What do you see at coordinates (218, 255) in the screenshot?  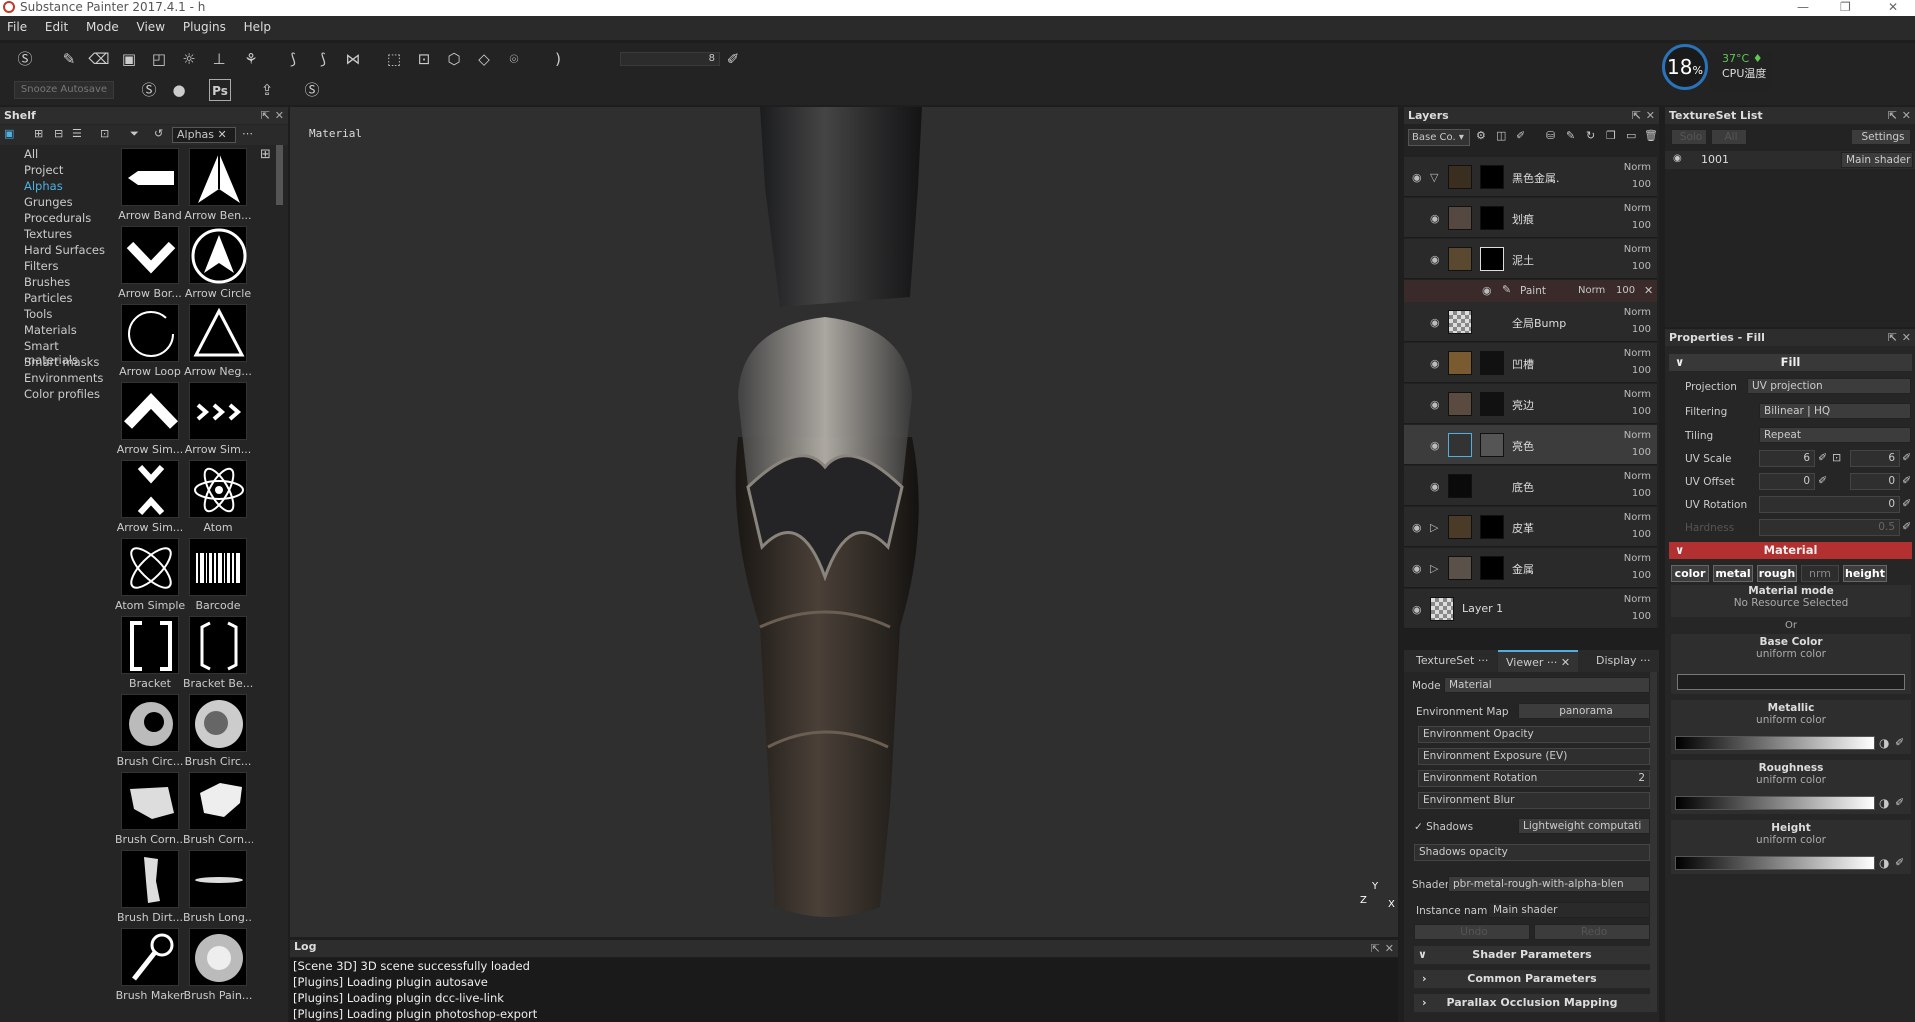 I see `alpha-thumb-arrow-circle` at bounding box center [218, 255].